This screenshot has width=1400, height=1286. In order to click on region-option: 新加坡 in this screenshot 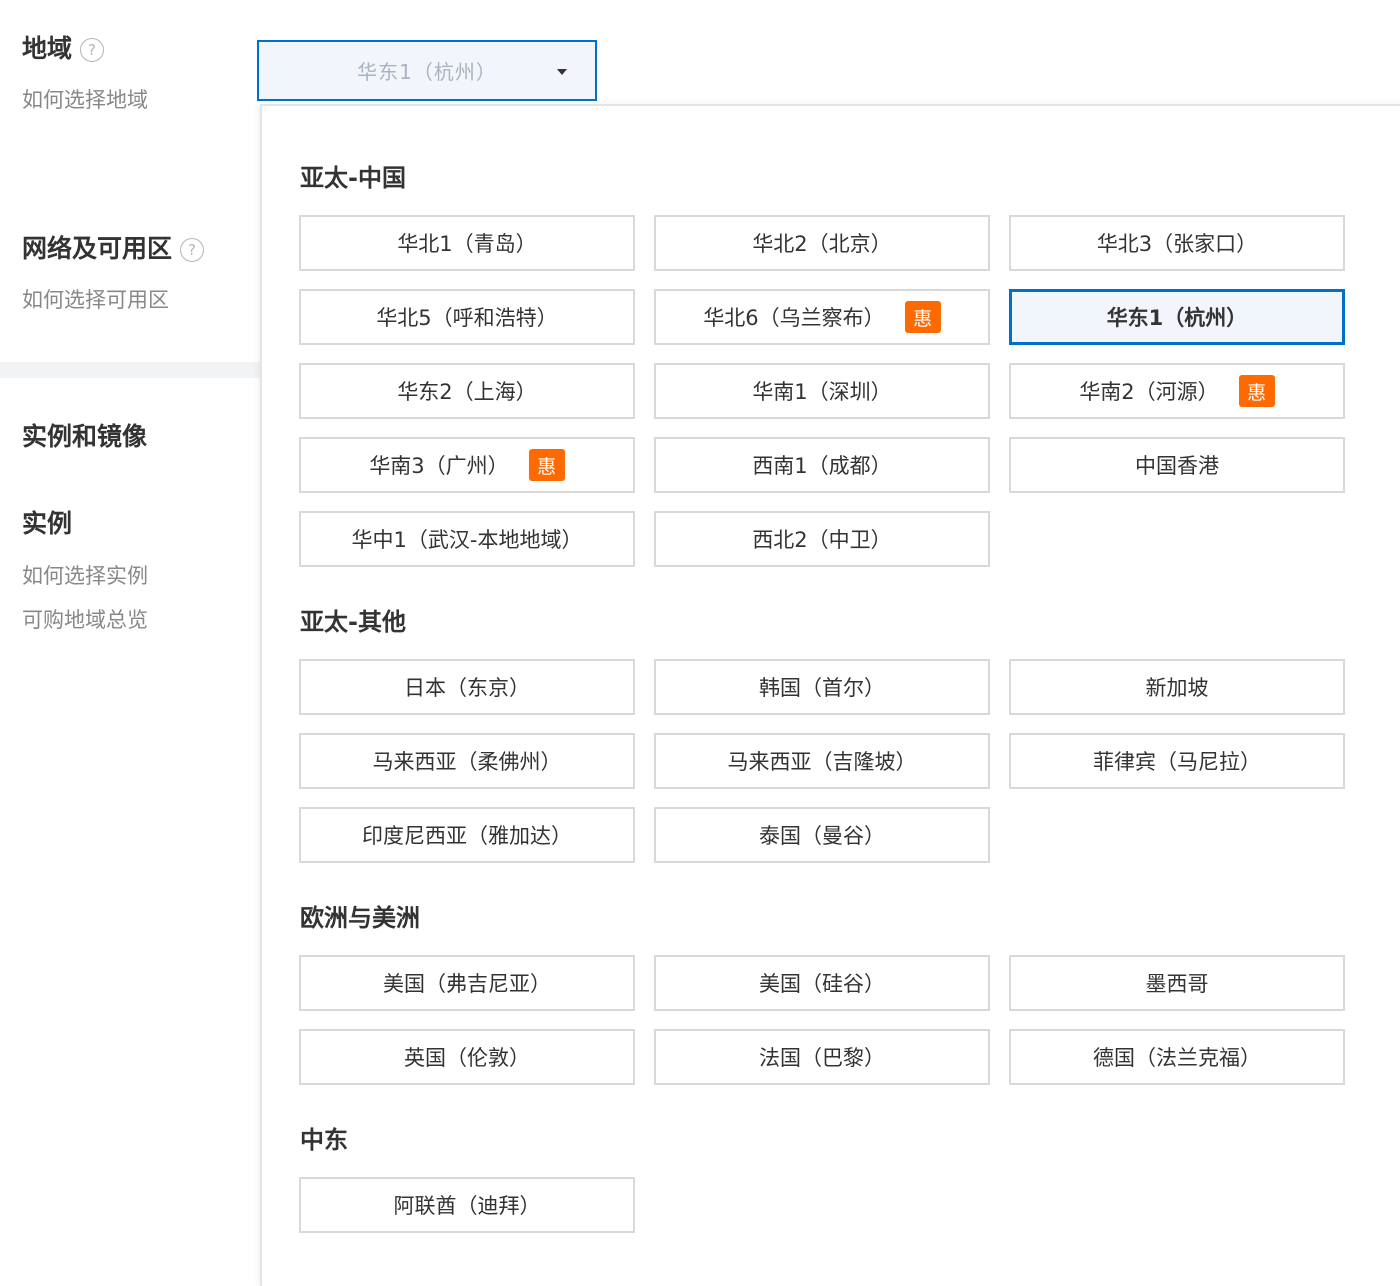, I will do `click(1177, 687)`.